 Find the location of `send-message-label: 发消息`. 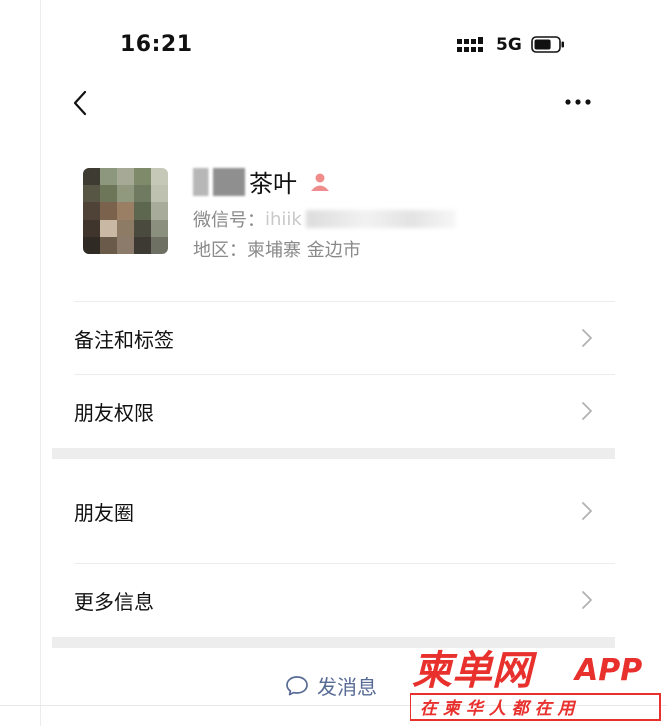

send-message-label: 发消息 is located at coordinates (347, 687).